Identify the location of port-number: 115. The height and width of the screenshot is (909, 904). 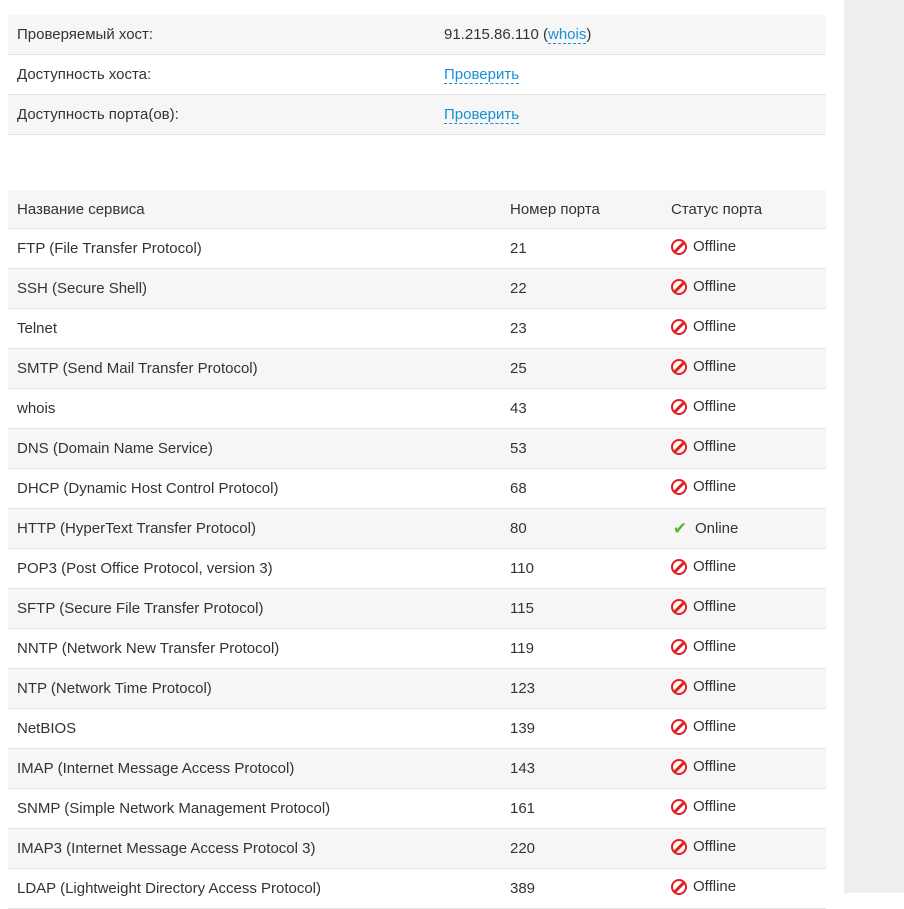
(581, 608).